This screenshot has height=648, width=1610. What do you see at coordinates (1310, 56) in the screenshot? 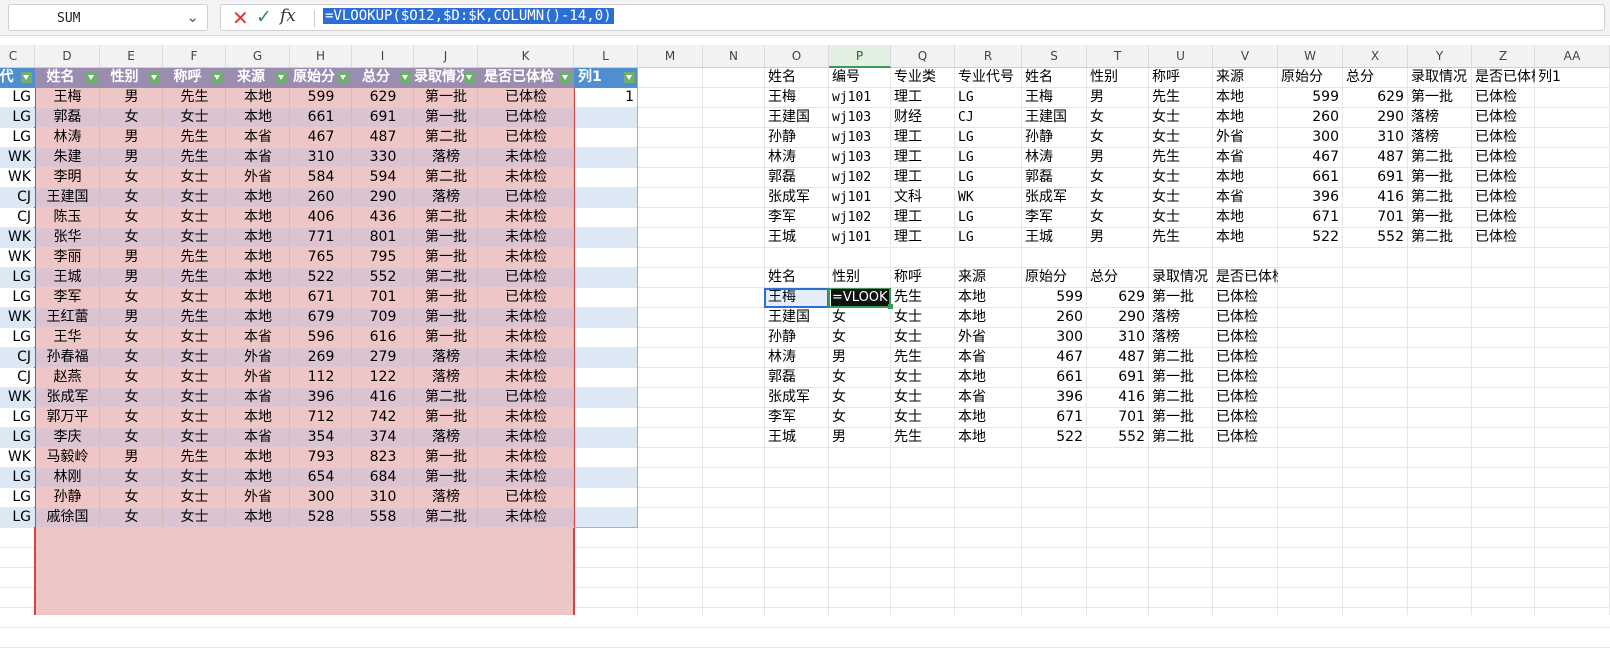
I see `column-header-w: W` at bounding box center [1310, 56].